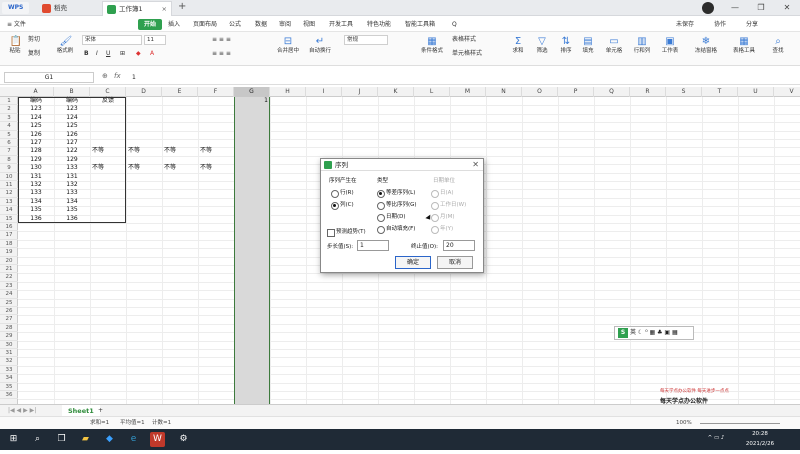  Describe the element at coordinates (9, 269) in the screenshot. I see `row-header-21: 21` at that location.